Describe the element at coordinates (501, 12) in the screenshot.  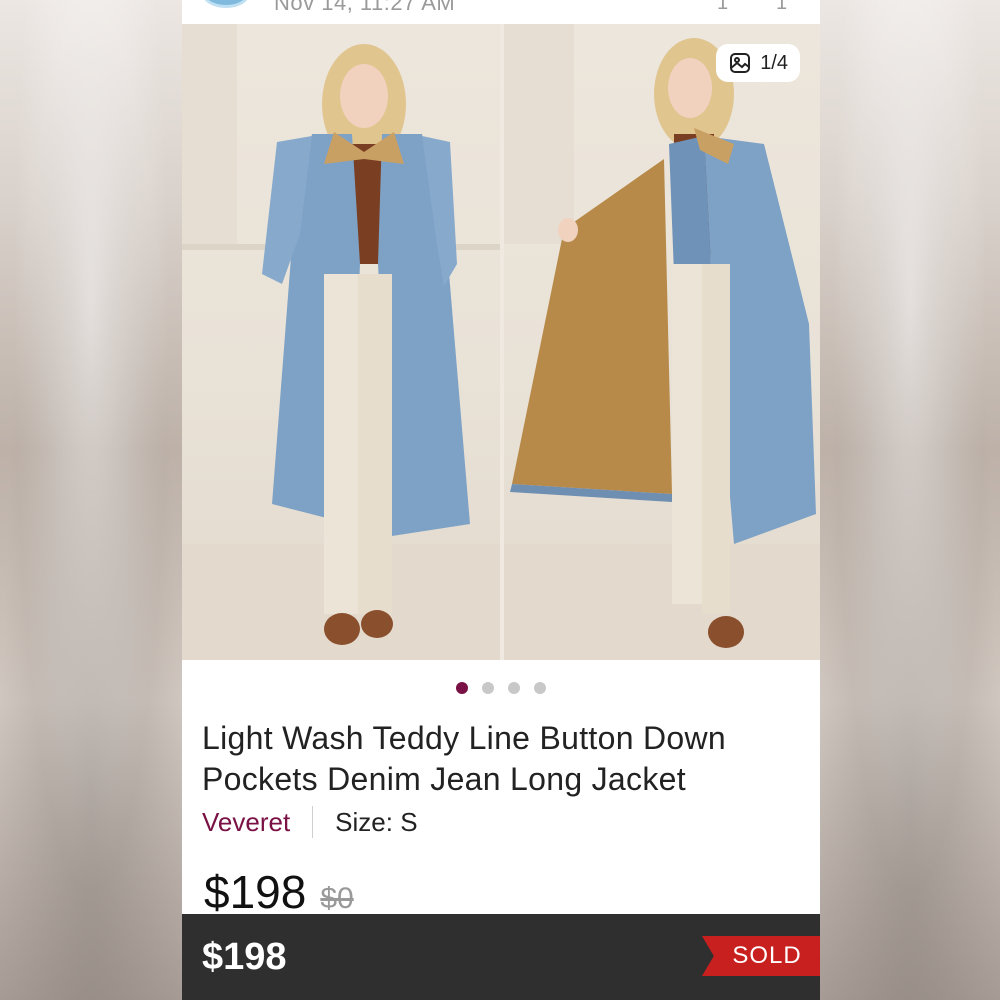
I see `post-header: Nov 14, 11:27 AM 1 1` at that location.